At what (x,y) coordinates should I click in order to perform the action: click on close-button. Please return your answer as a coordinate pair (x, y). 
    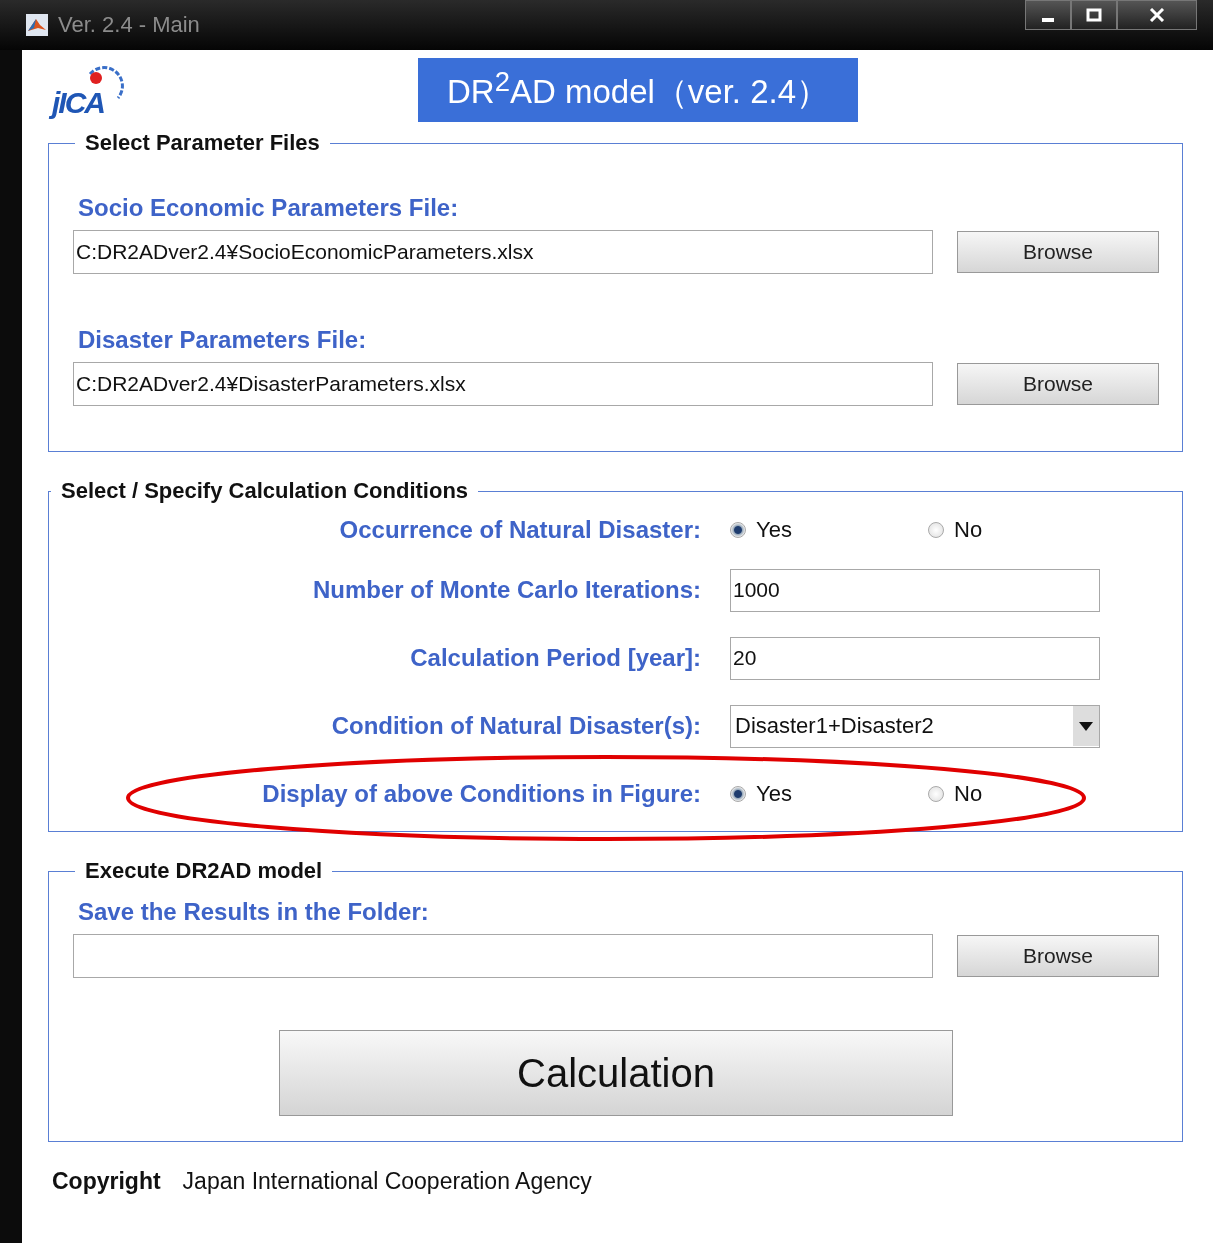
    Looking at the image, I should click on (1157, 15).